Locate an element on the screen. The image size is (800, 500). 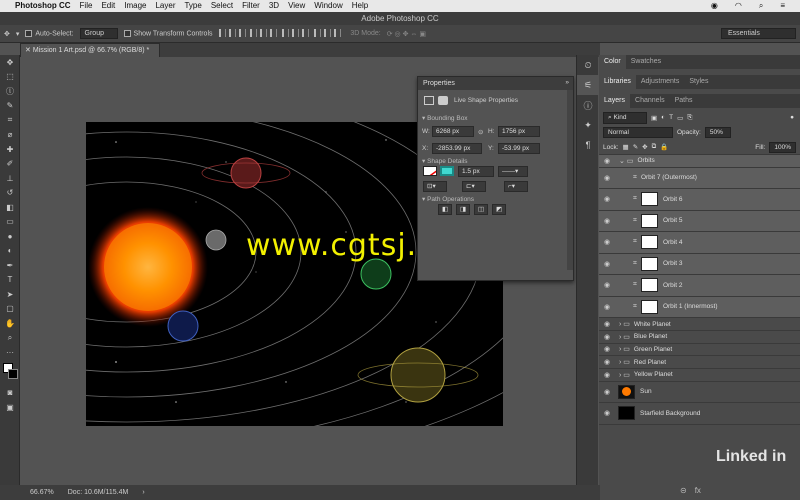
align-bottom-icon is located at coordinates (242, 32).